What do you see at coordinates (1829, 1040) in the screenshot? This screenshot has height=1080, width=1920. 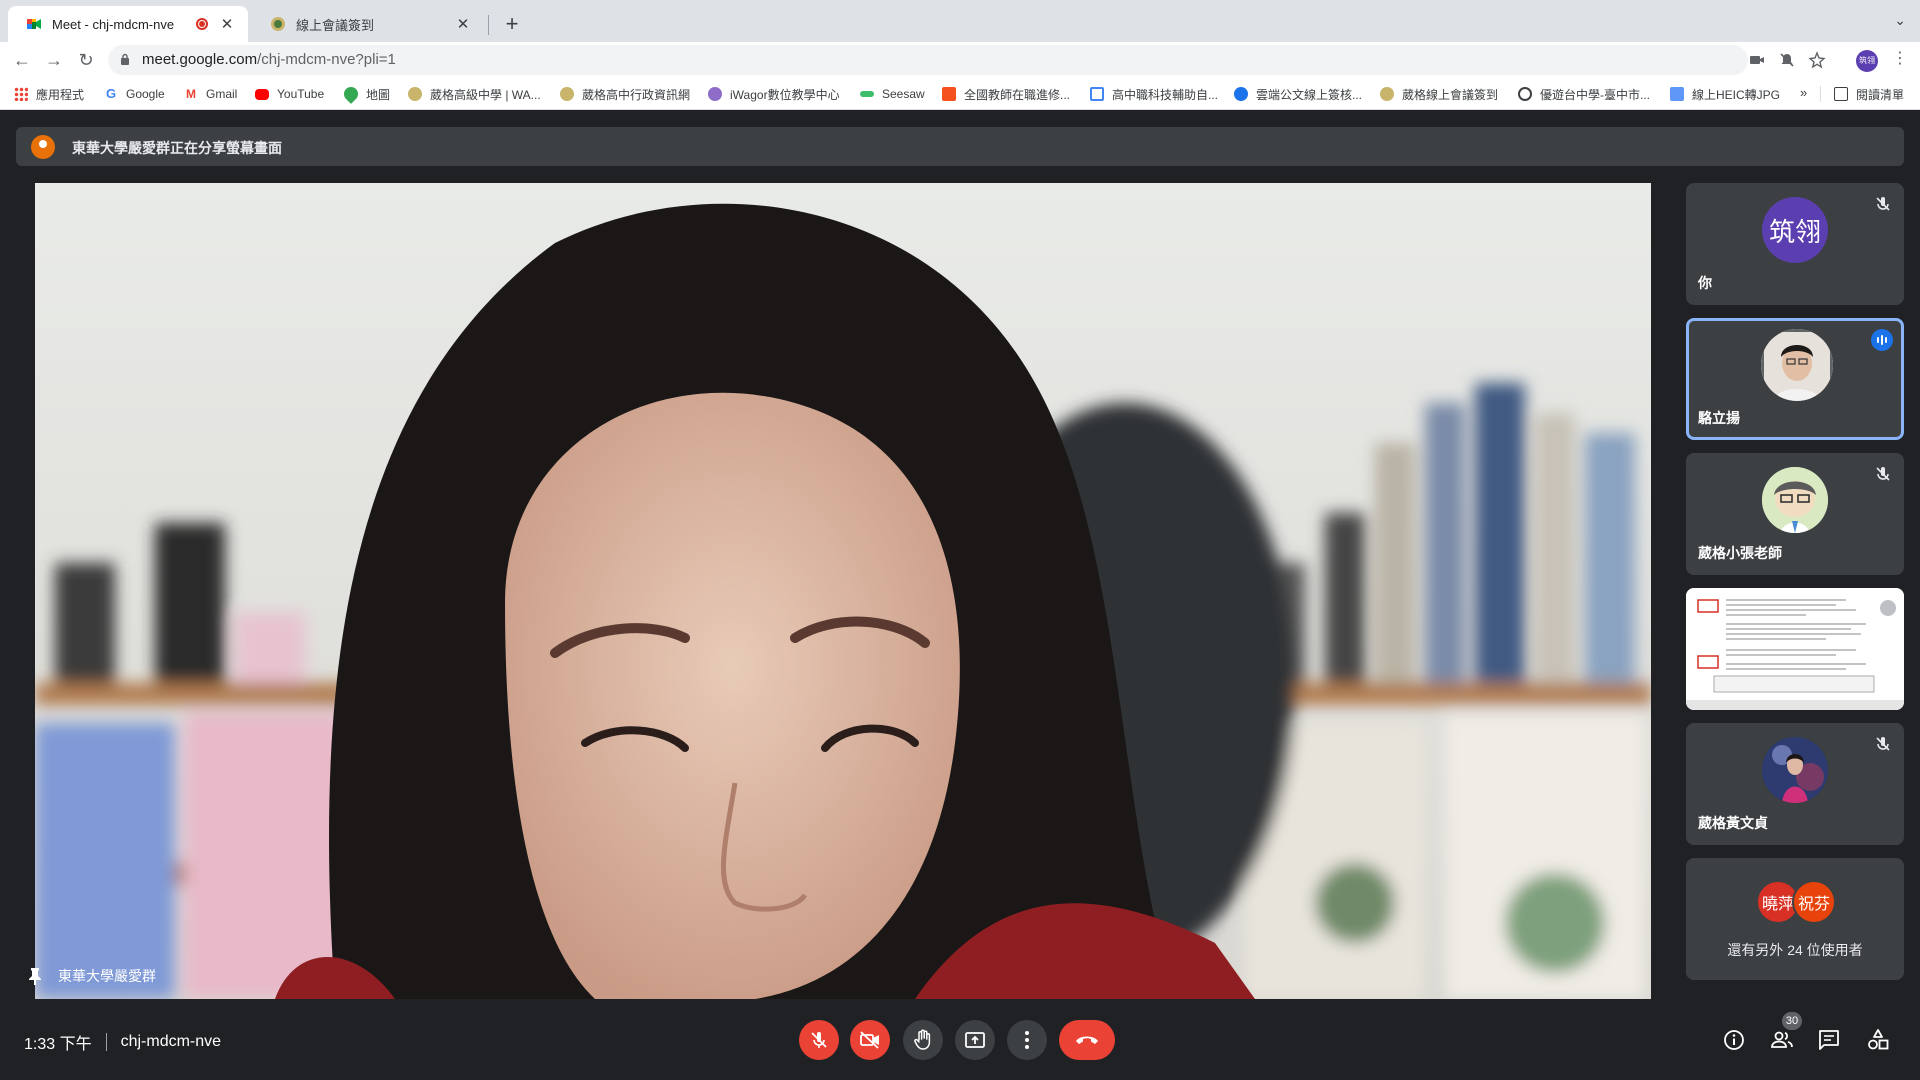 I see `chat-icon` at bounding box center [1829, 1040].